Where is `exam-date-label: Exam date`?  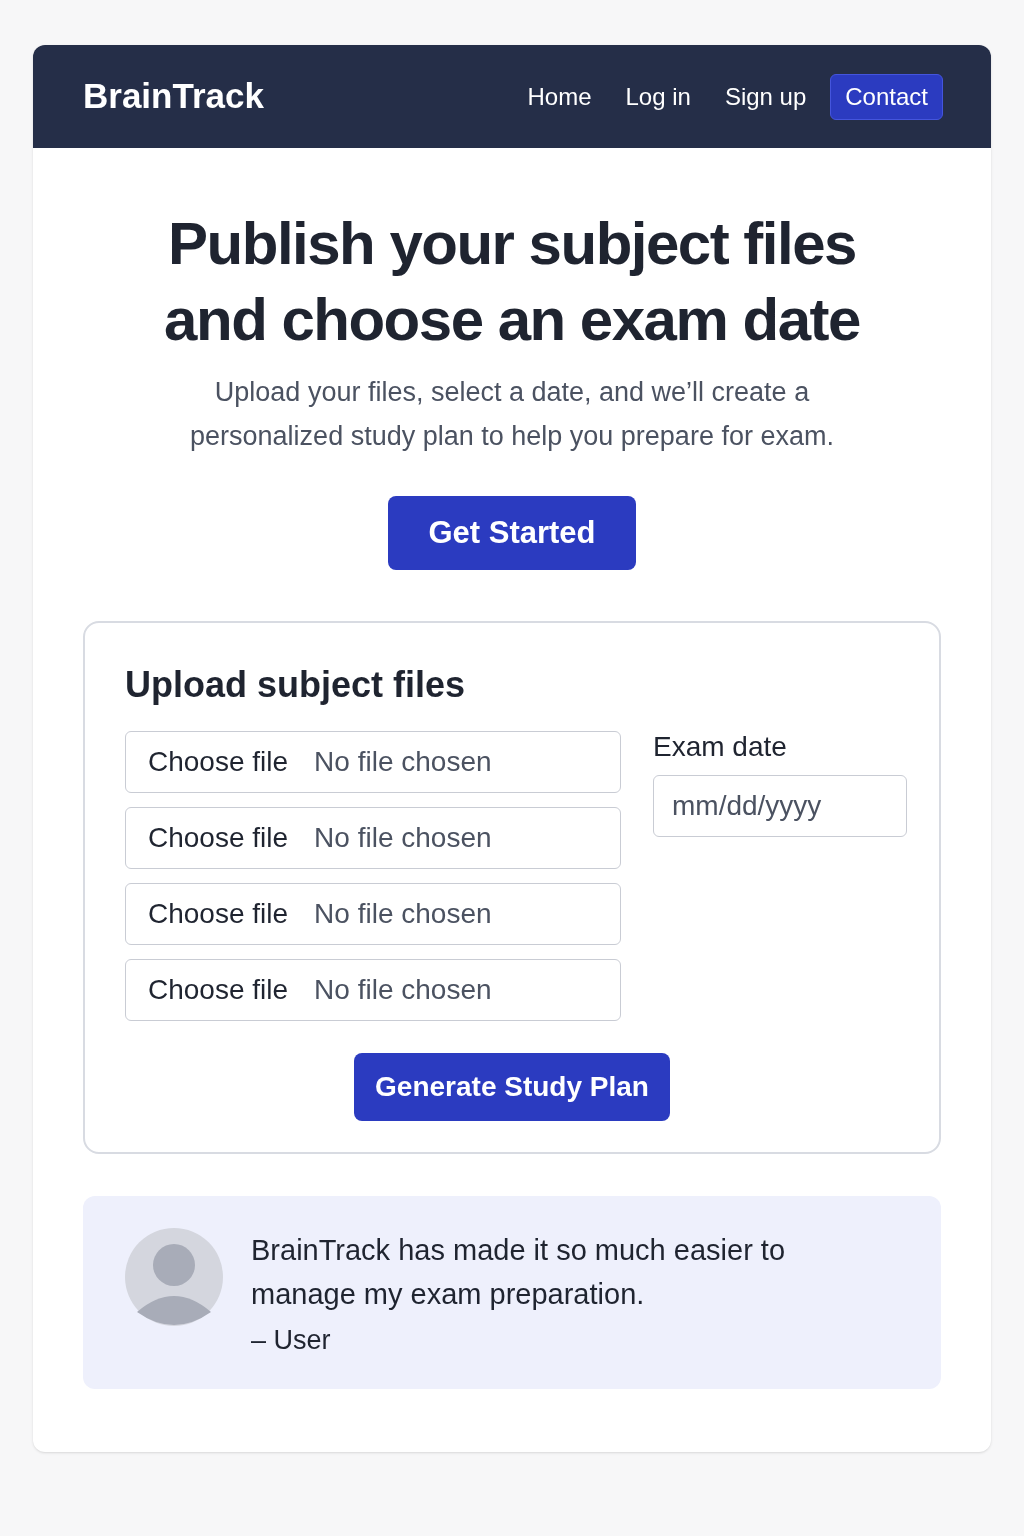 exam-date-label: Exam date is located at coordinates (720, 747).